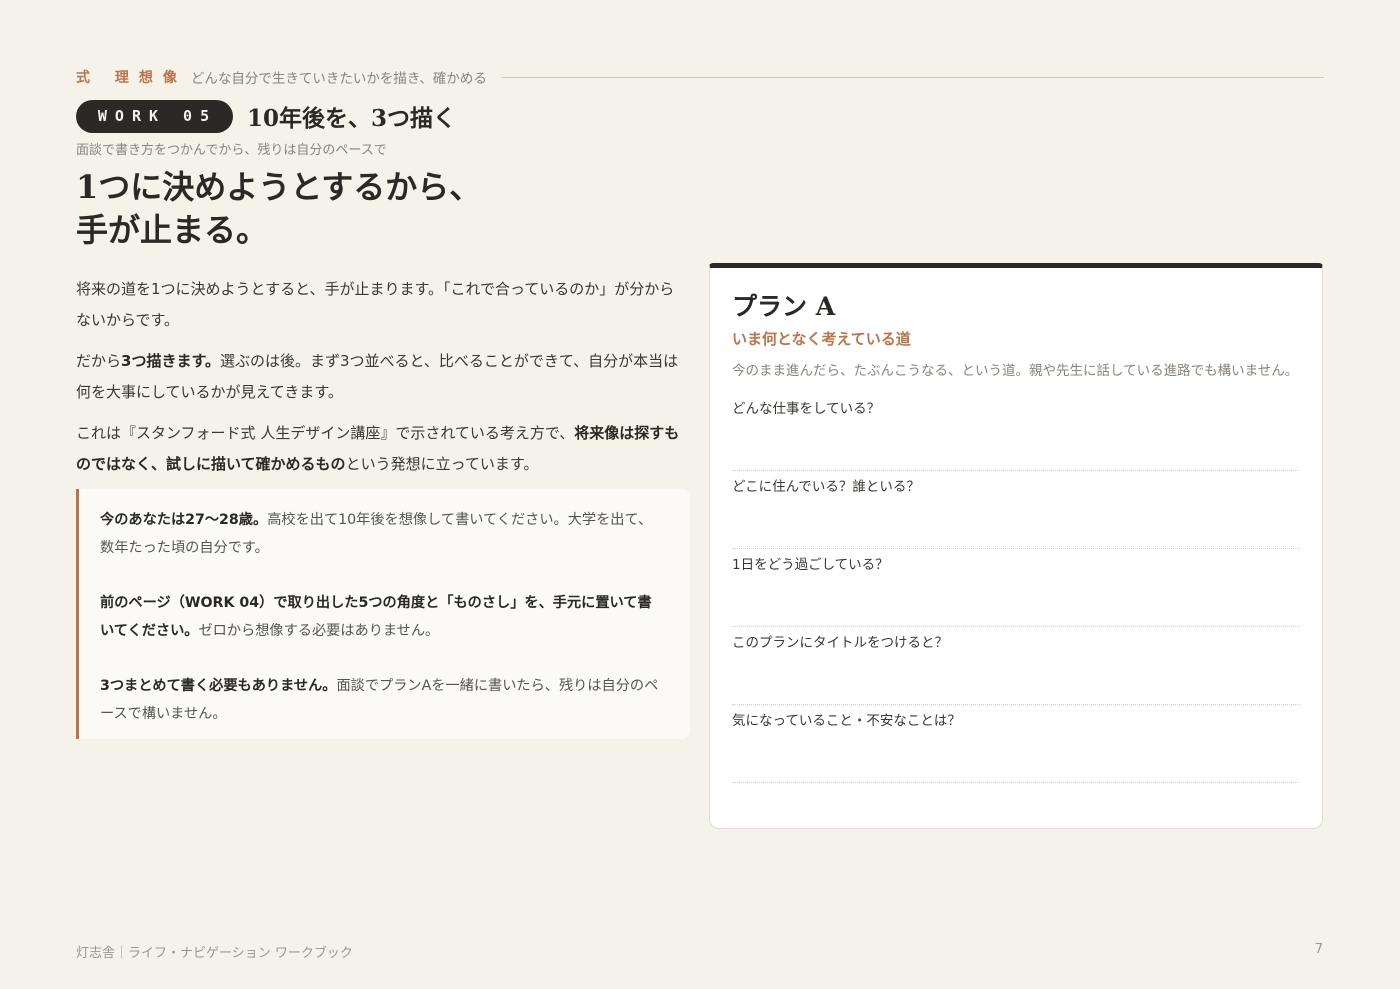  Describe the element at coordinates (319, 631) in the screenshot. I see `note-2-text: ゼロから想像する必要はありません。` at that location.